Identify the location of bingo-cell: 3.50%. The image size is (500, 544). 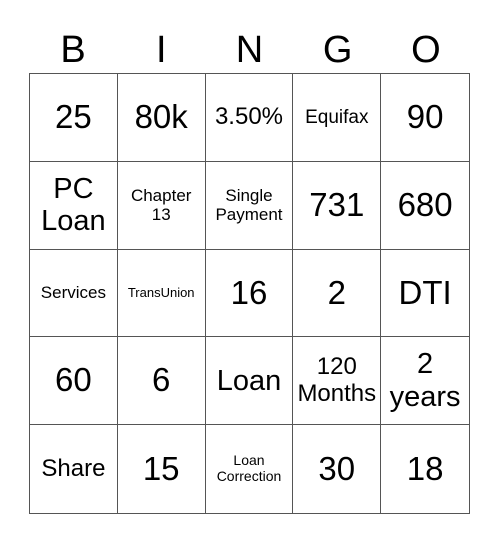
(249, 118).